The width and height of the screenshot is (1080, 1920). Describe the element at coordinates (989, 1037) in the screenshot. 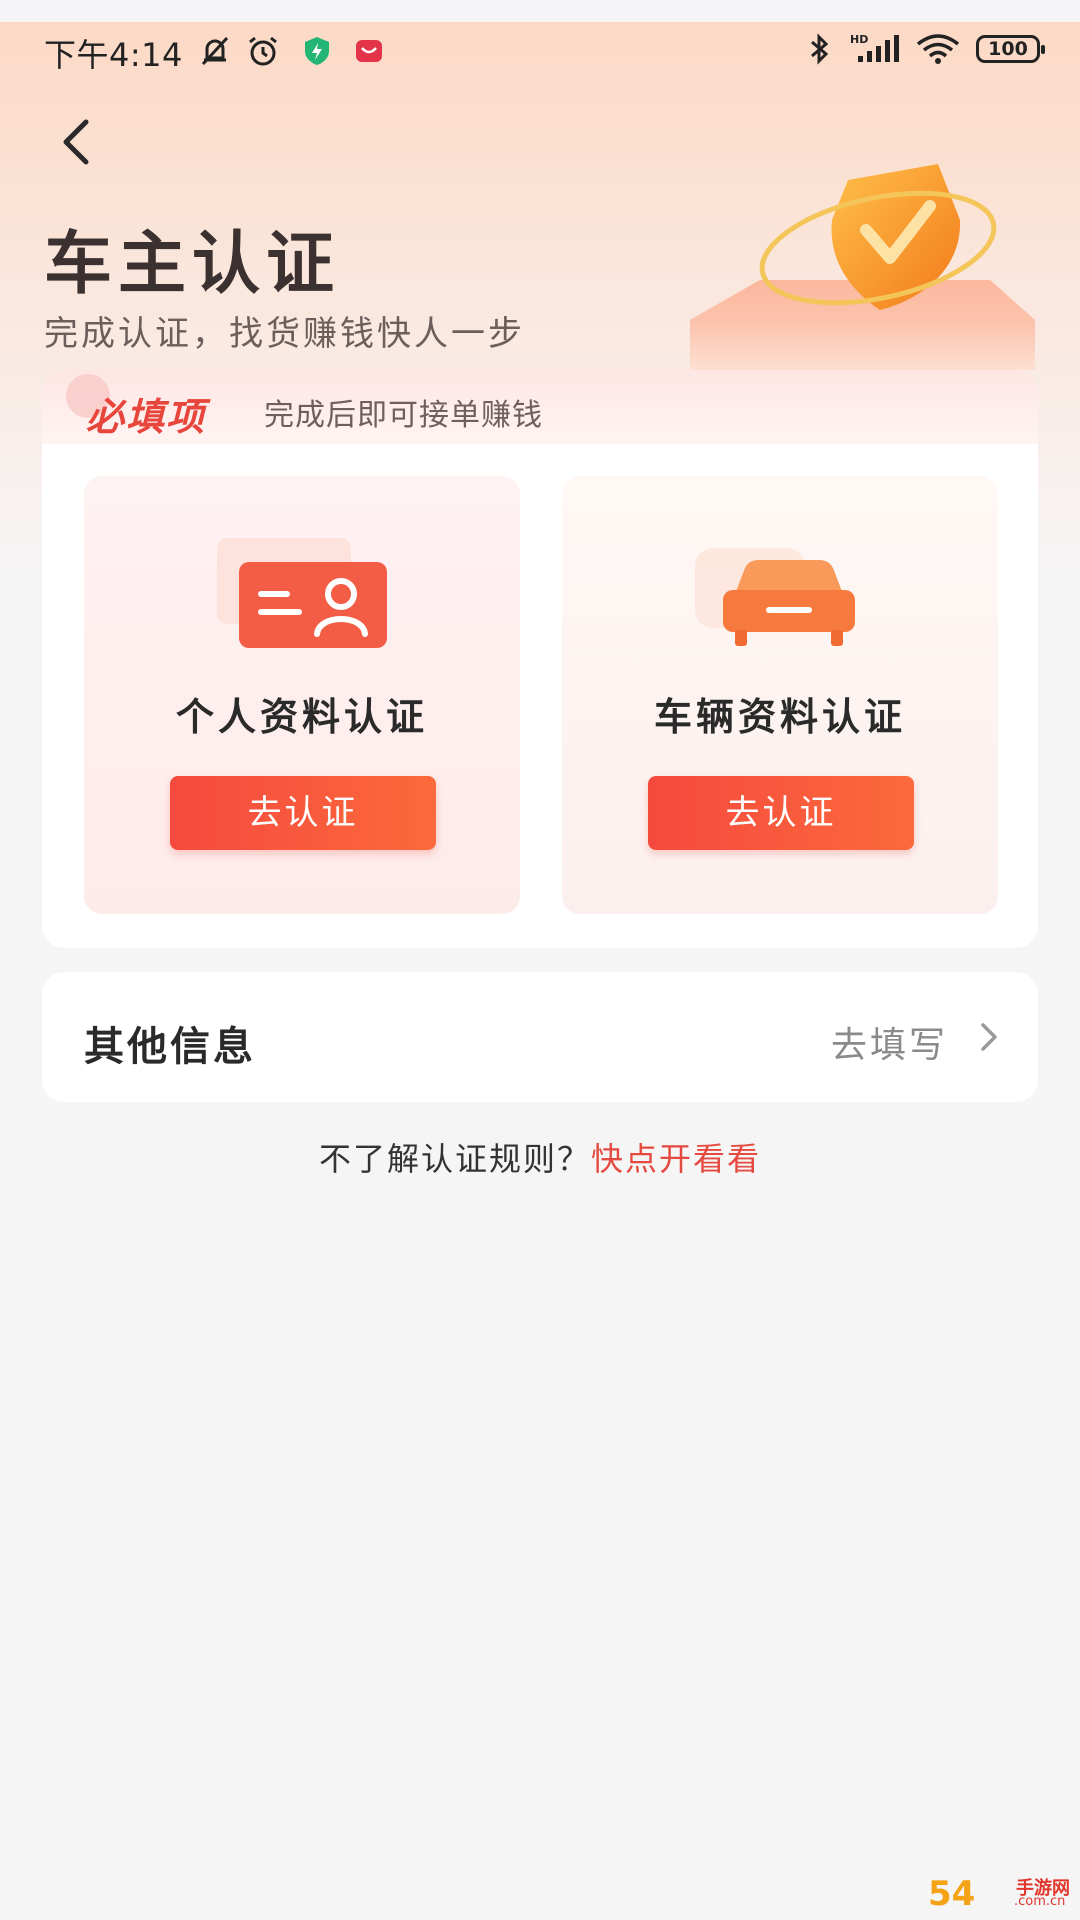

I see `chevron-right-icon` at that location.